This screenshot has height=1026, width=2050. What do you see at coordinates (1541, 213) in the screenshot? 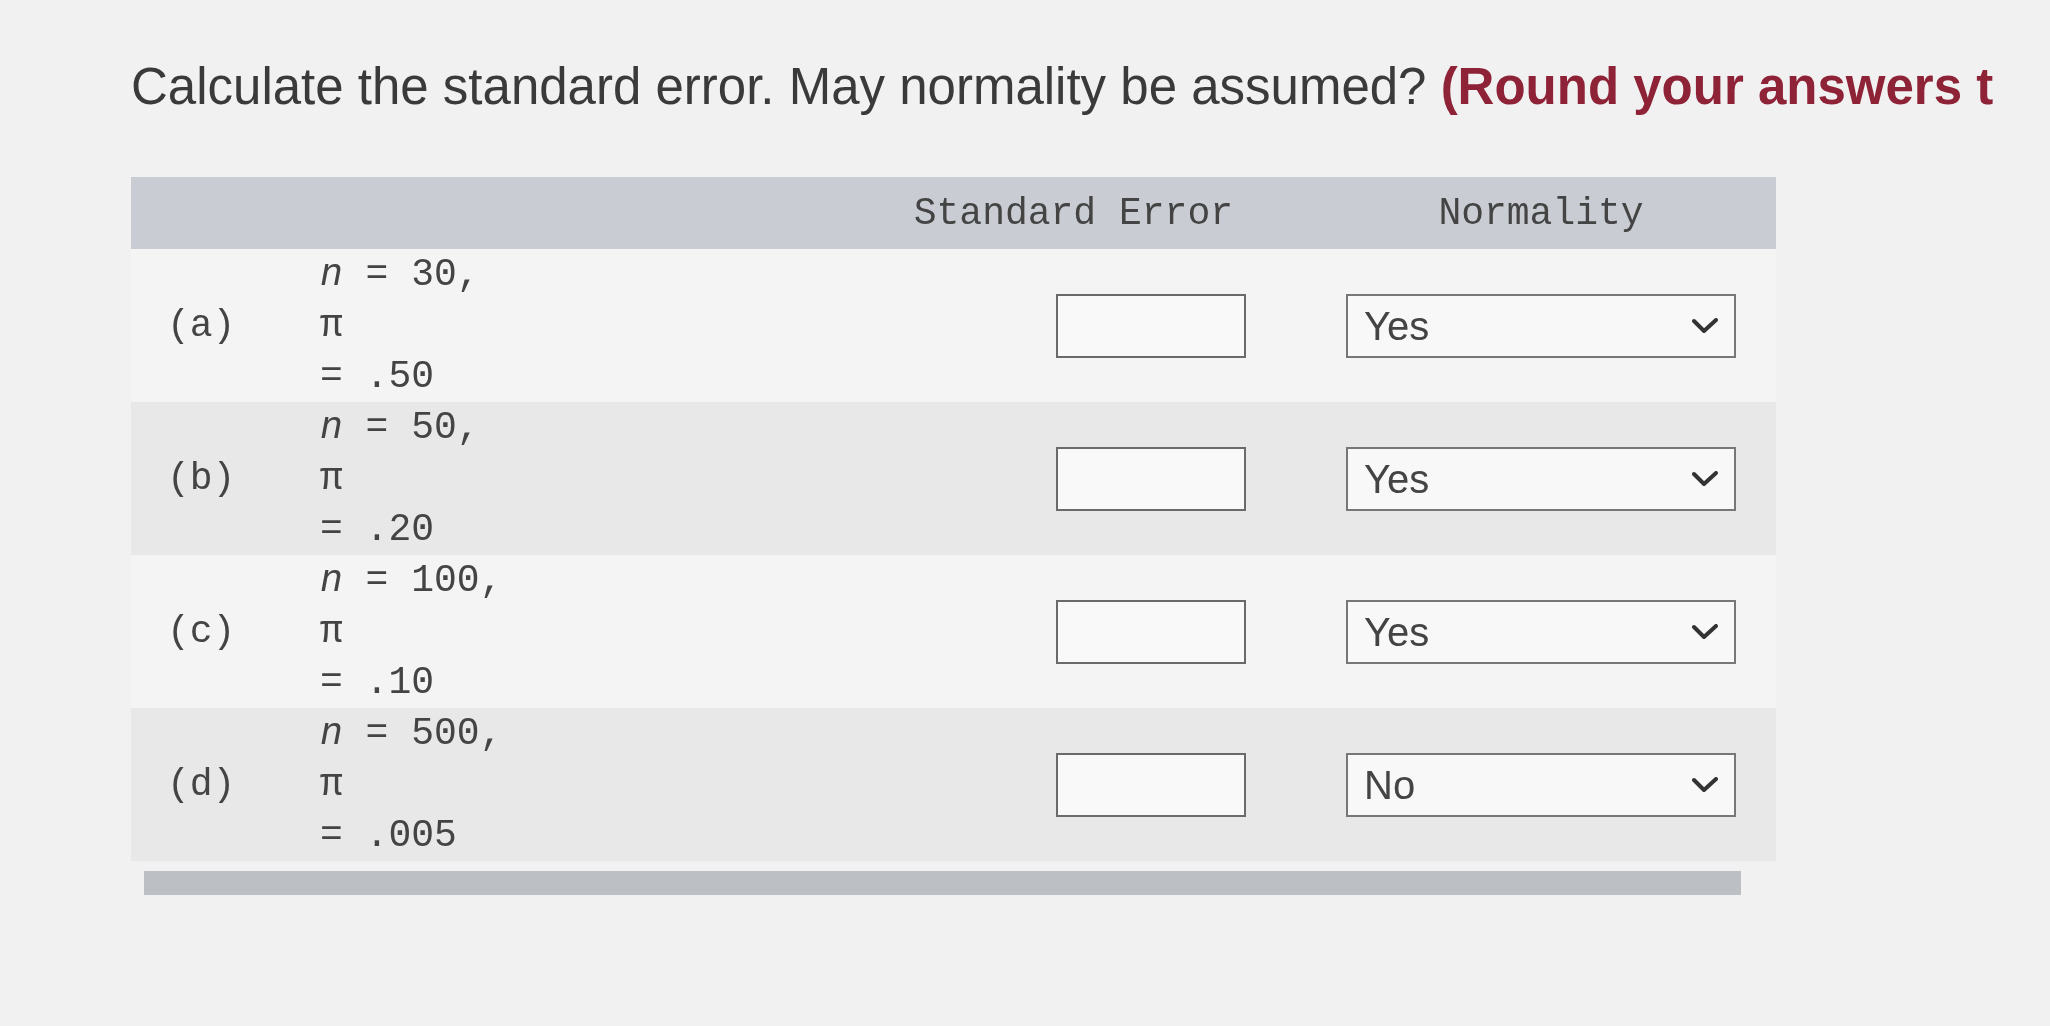
I see `column-header: Normality` at bounding box center [1541, 213].